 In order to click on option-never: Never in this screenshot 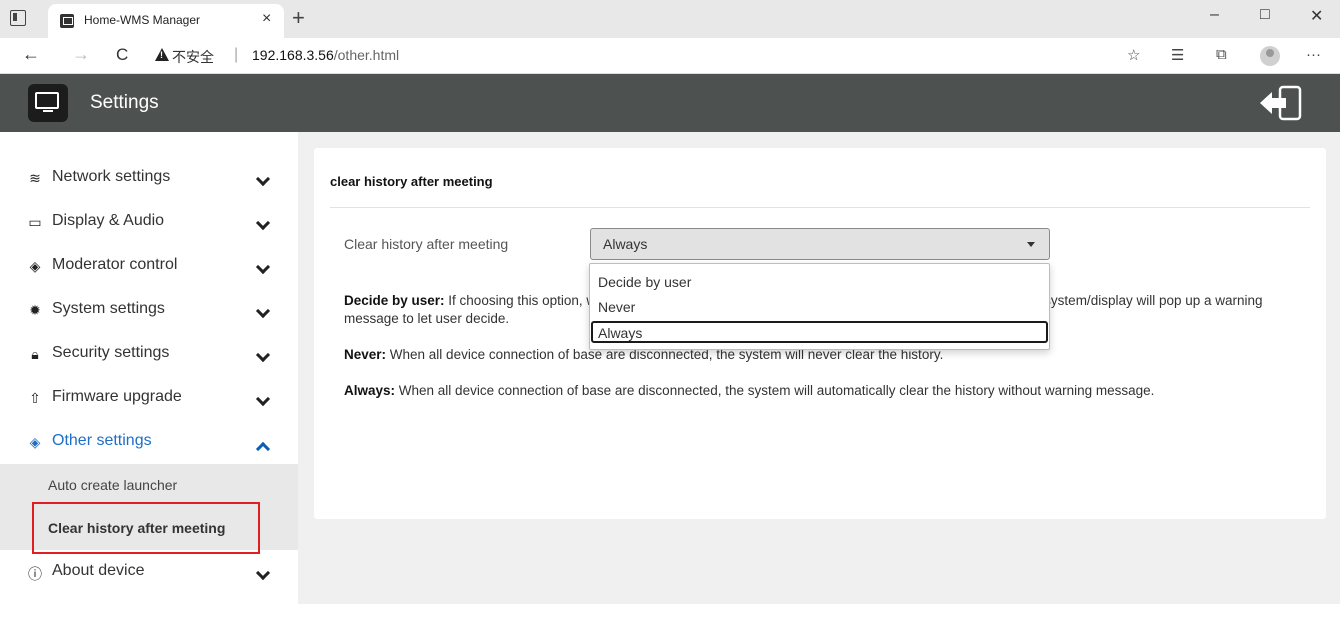, I will do `click(819, 308)`.